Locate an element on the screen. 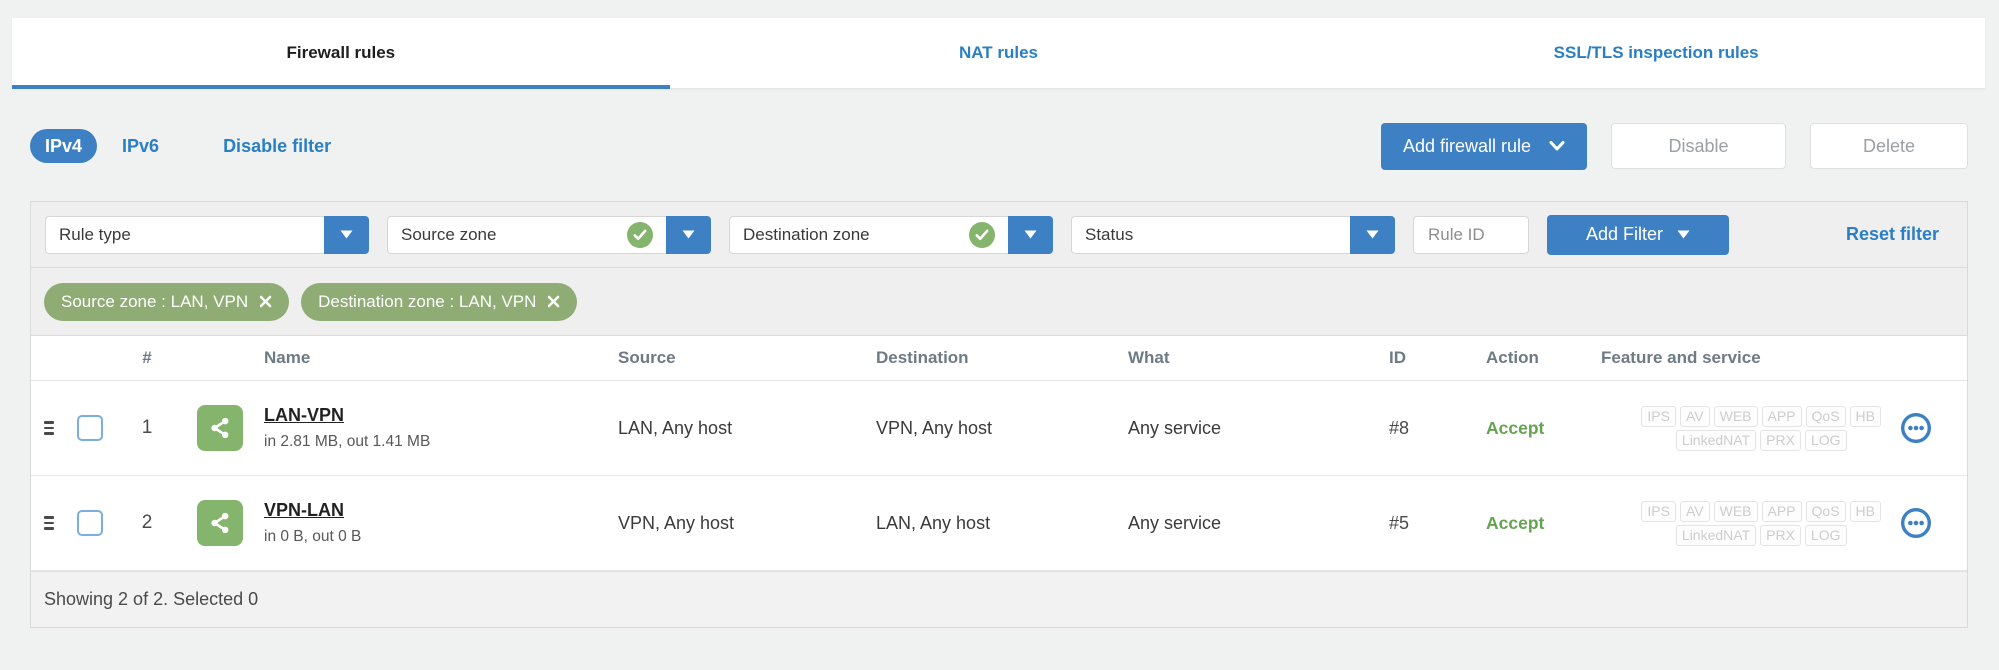 This screenshot has width=1999, height=670. filter-chip-destination-zone: Destination zone : LAN, VPN is located at coordinates (439, 301).